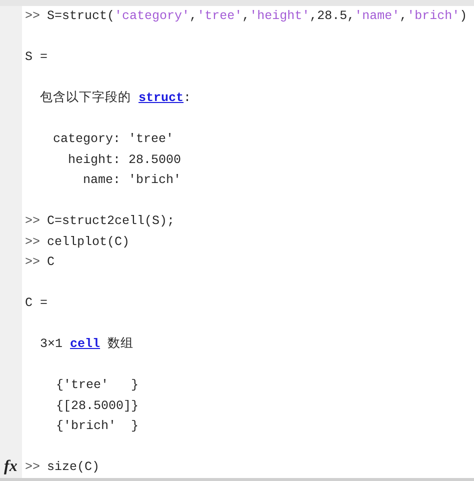 The image size is (474, 481). Describe the element at coordinates (73, 467) in the screenshot. I see `command-text: size(C)` at that location.